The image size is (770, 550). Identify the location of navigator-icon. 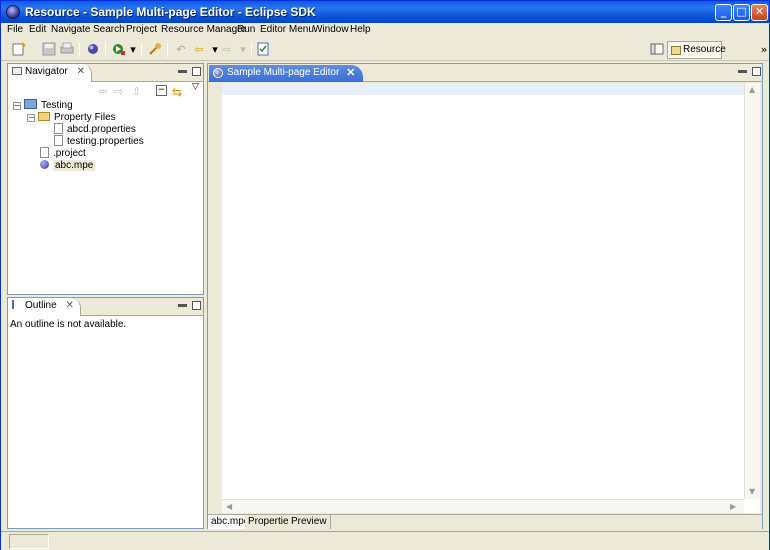
(17, 71).